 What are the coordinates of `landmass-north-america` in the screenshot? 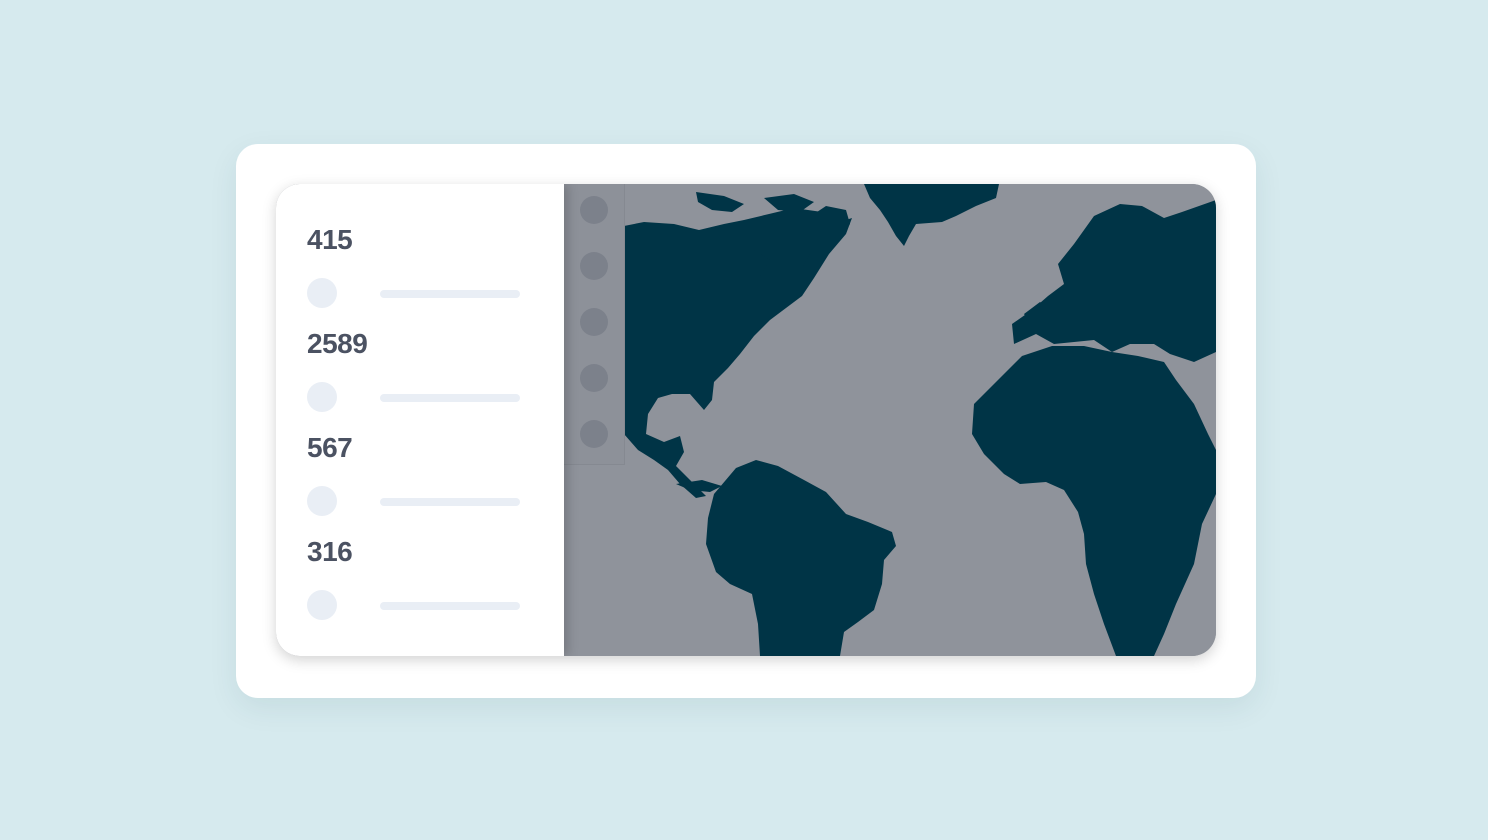 It's located at (738, 353).